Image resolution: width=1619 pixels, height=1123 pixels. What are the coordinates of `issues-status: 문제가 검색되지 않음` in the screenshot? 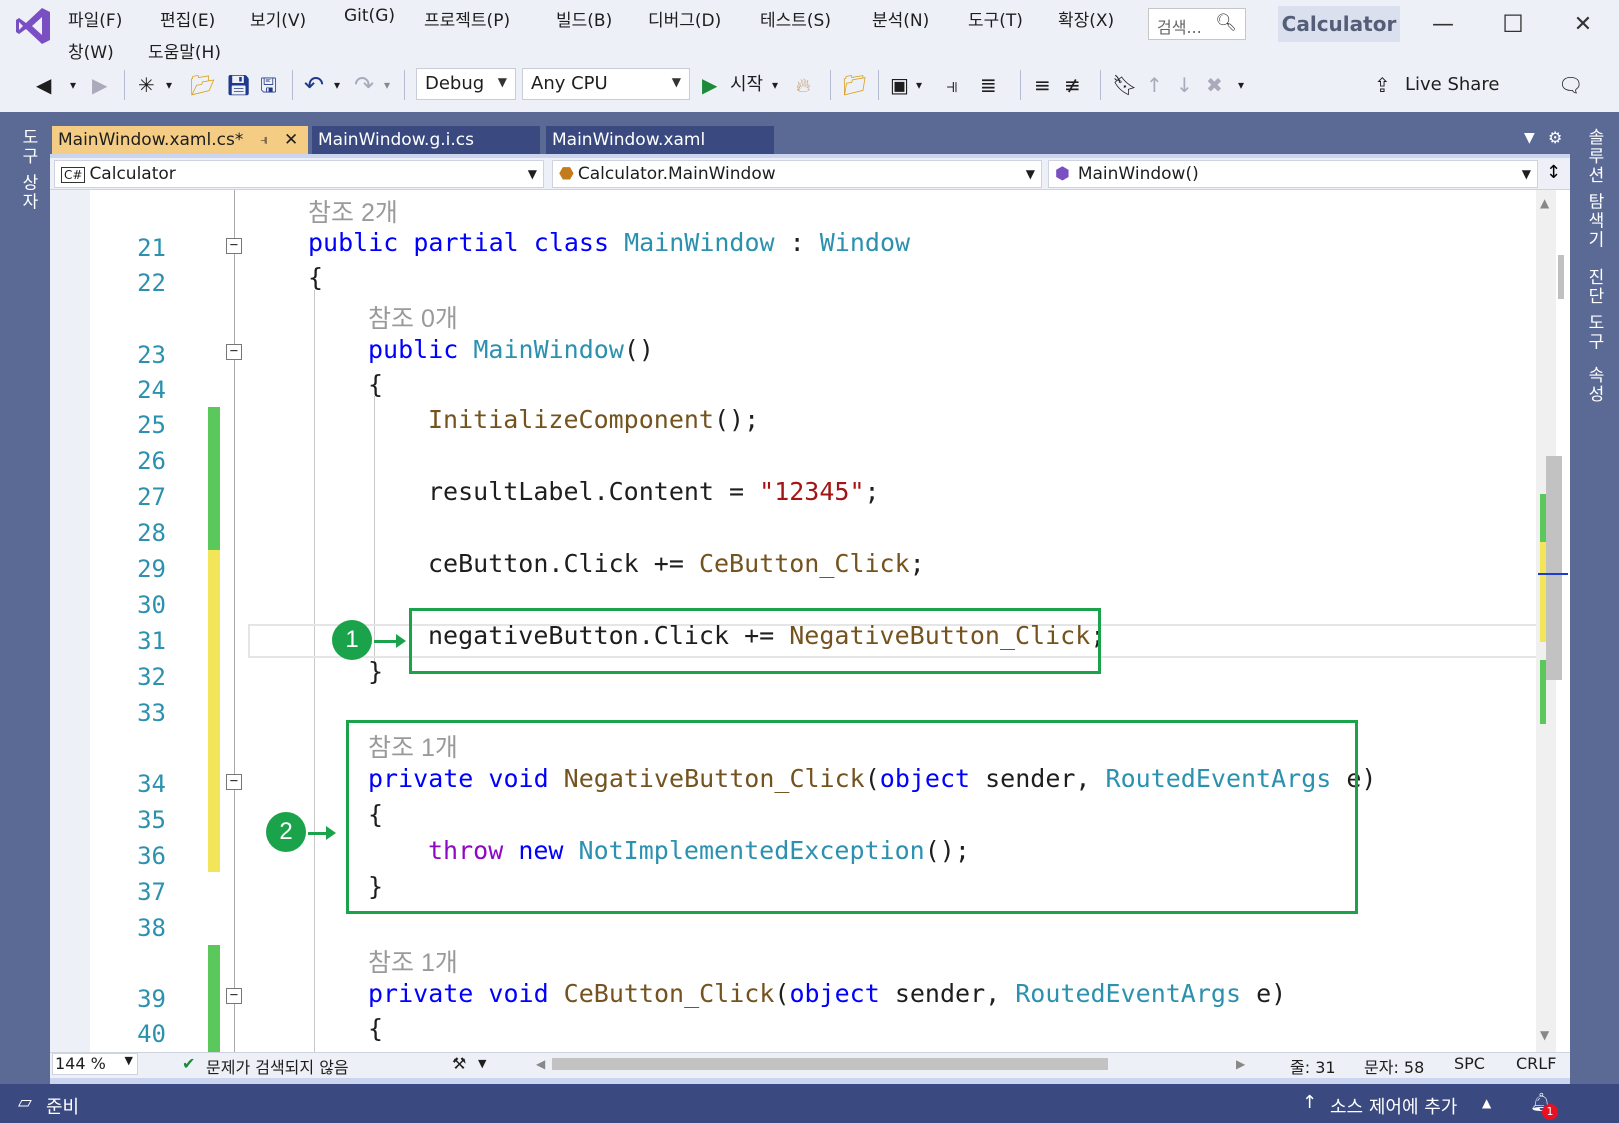 It's located at (277, 1066).